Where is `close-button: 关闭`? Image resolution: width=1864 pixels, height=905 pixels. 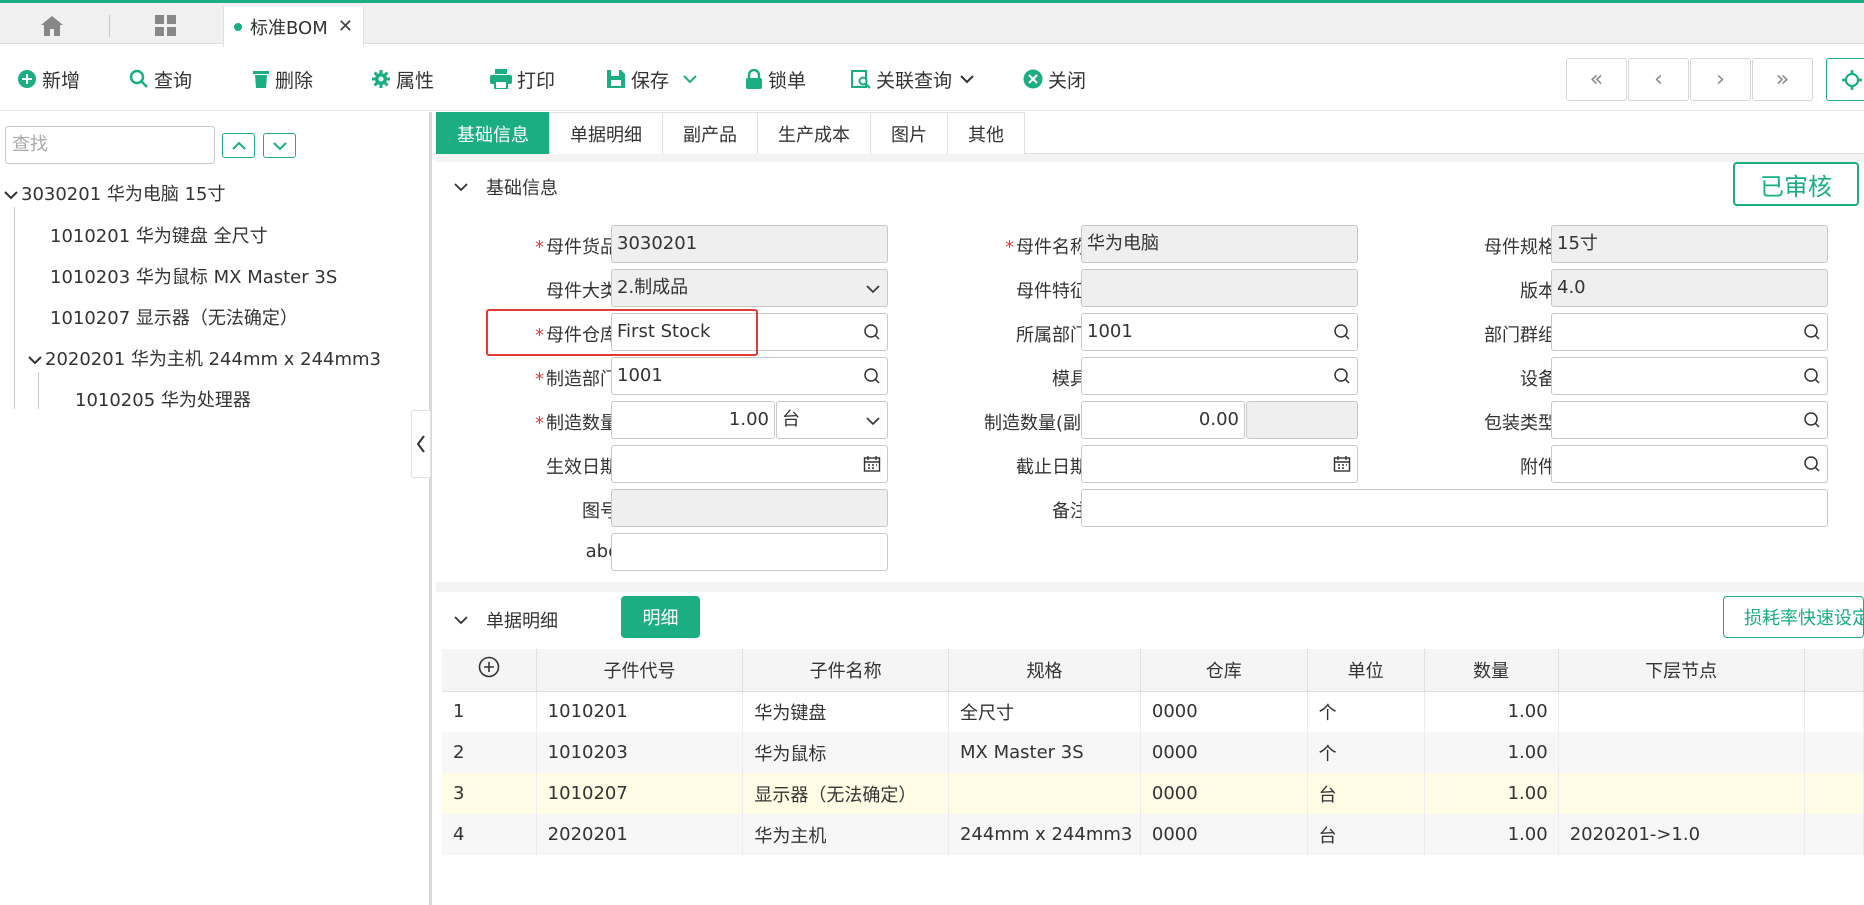 close-button: 关闭 is located at coordinates (1054, 79).